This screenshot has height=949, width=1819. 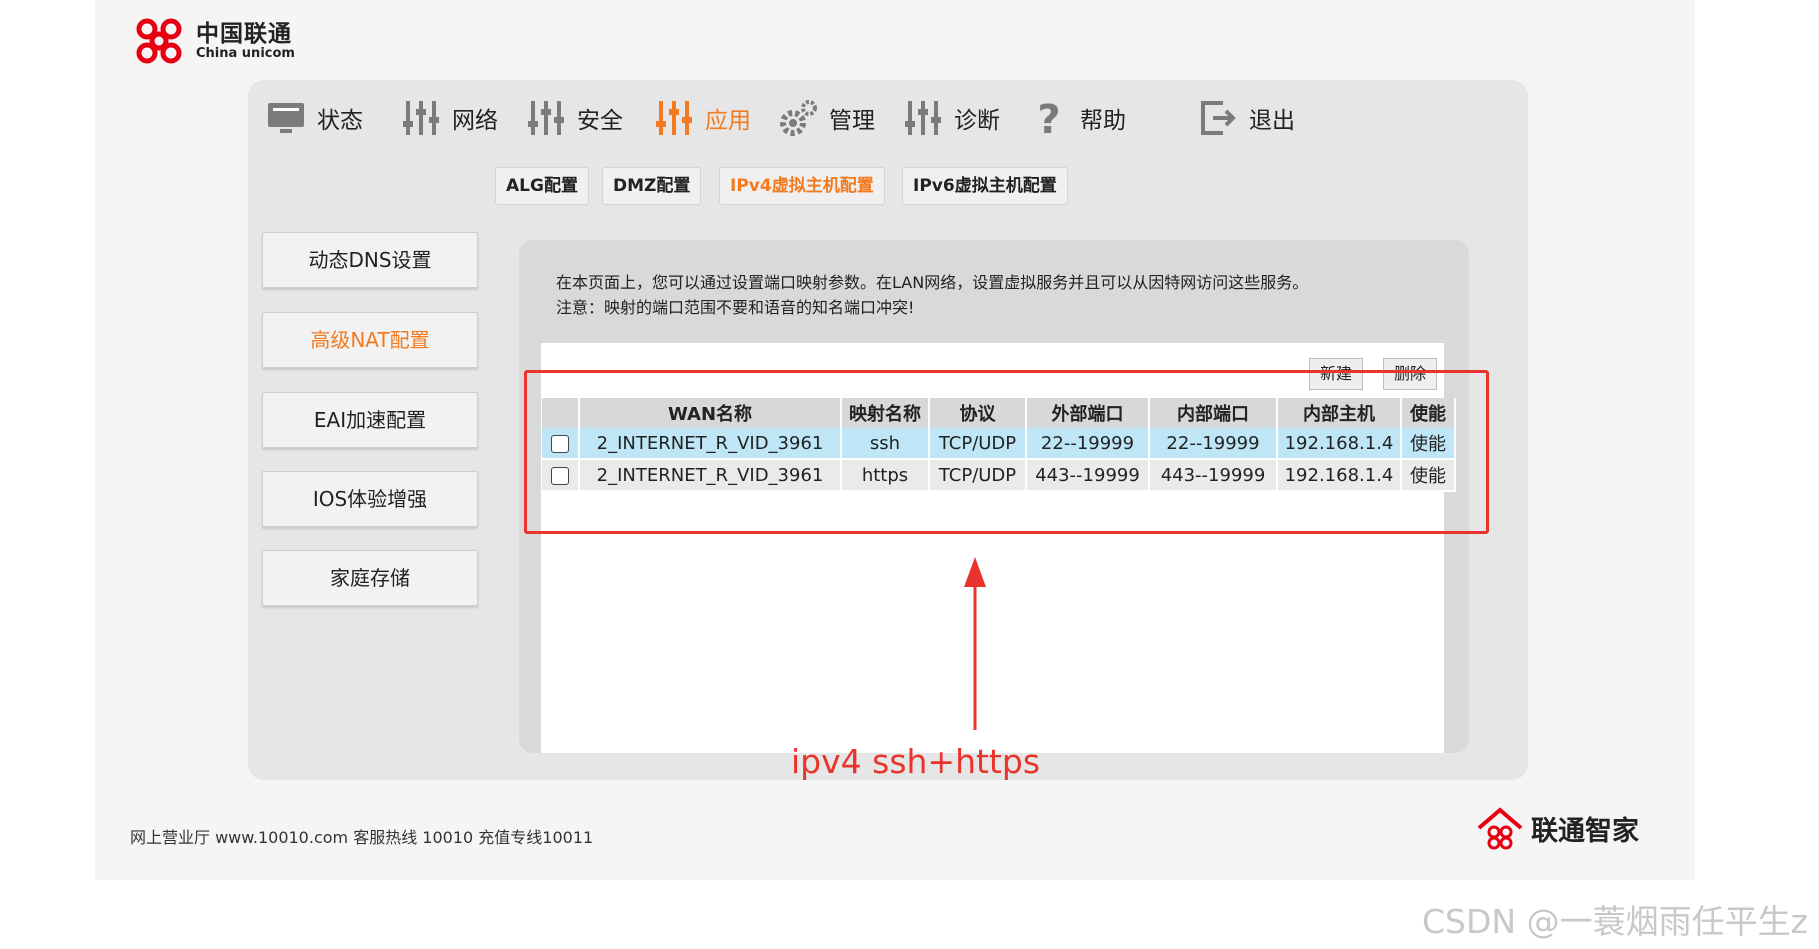 I want to click on sidebar-item-ios: IOS体验增强, so click(x=370, y=499).